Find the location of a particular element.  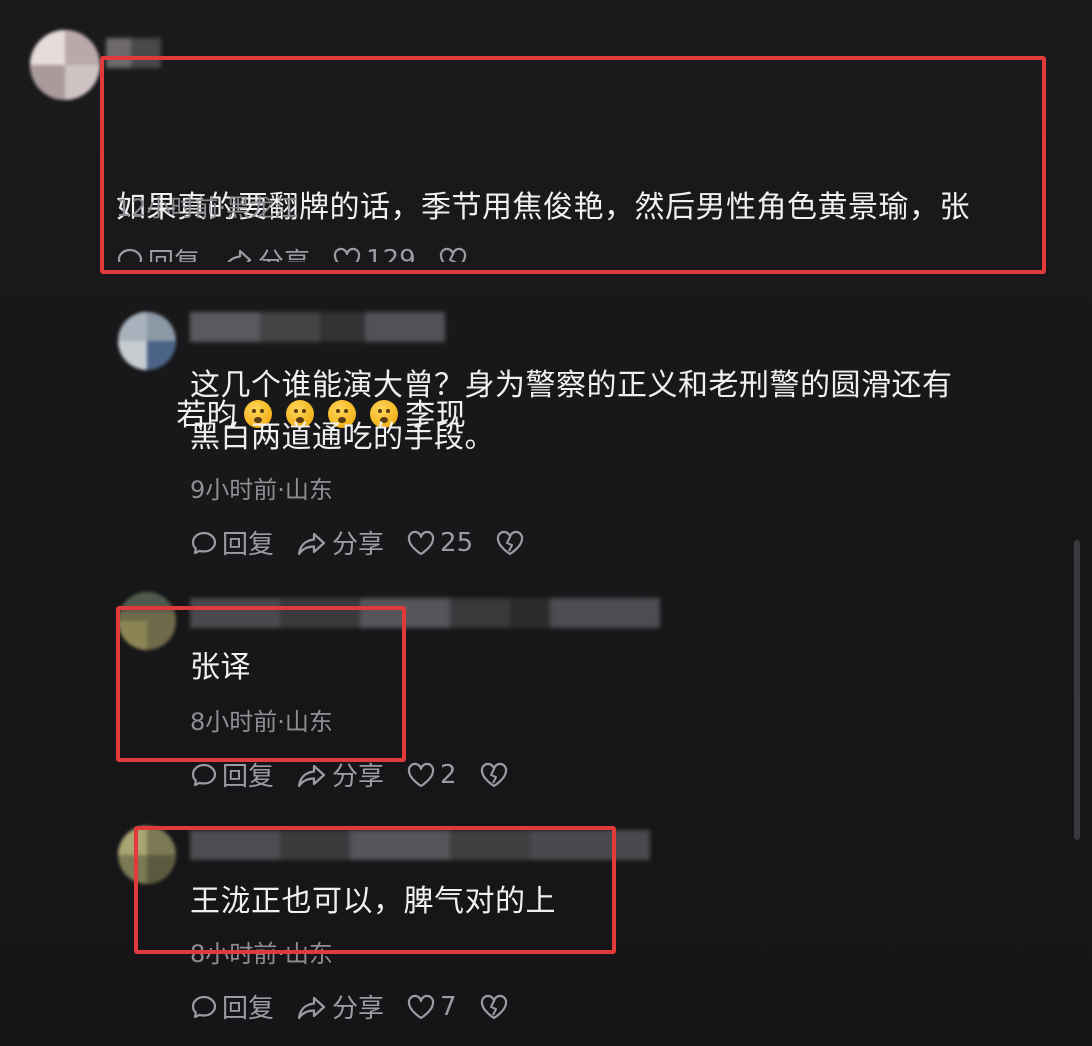

comment-actions: 回复 分享 7 is located at coordinates (362, 1006).